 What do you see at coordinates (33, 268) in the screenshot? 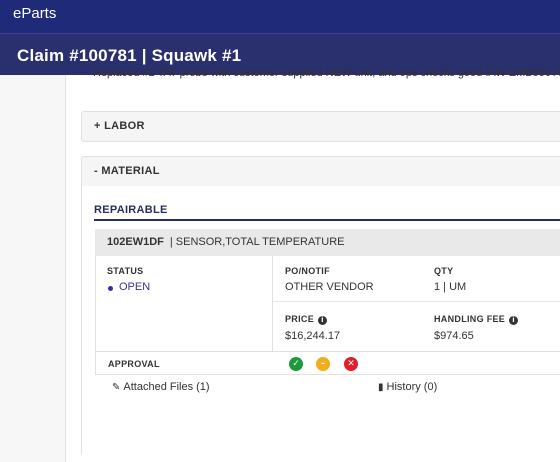
I see `left-sidebar` at bounding box center [33, 268].